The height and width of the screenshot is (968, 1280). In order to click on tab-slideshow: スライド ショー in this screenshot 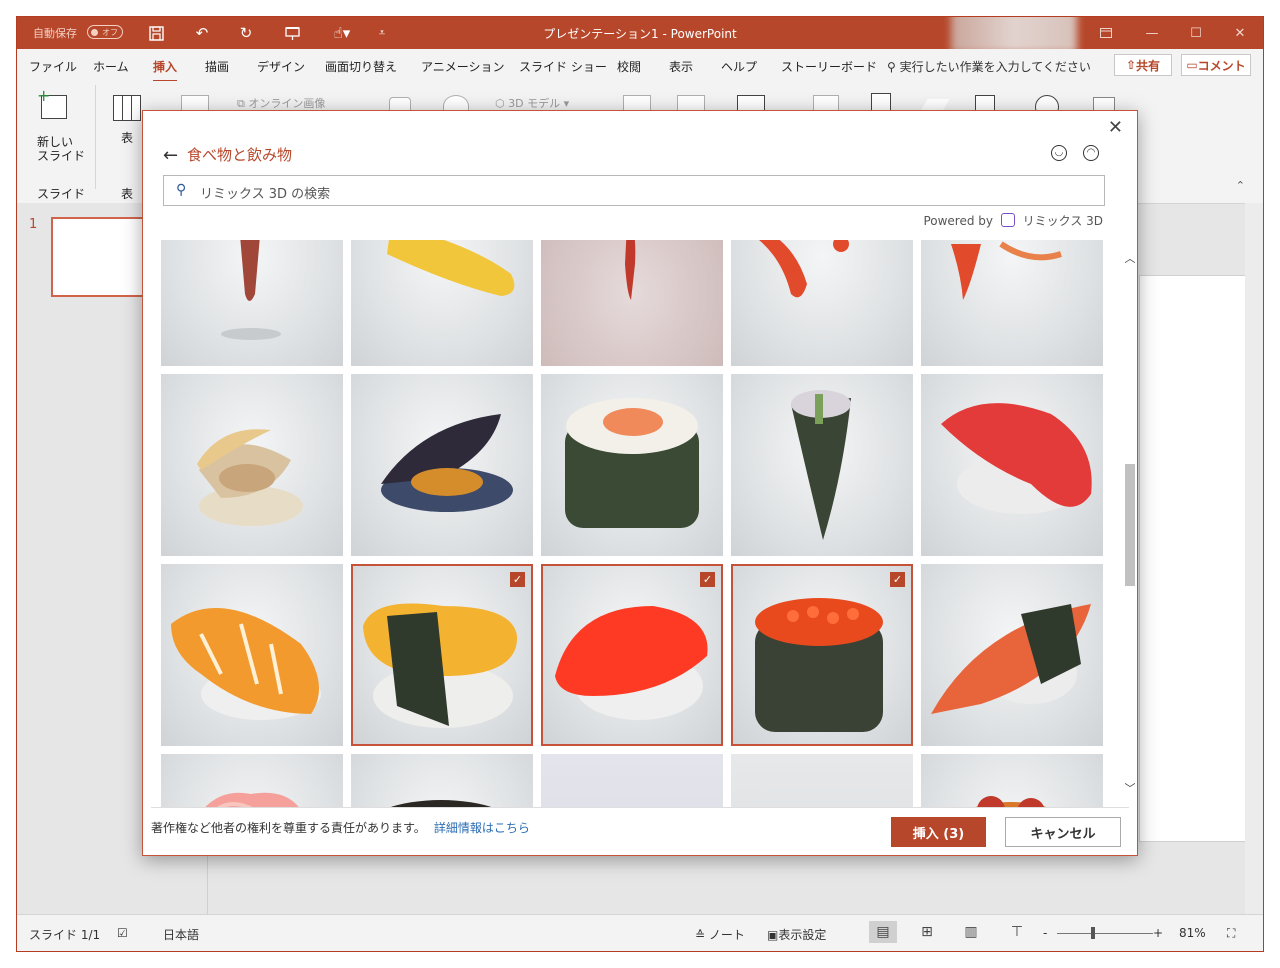, I will do `click(563, 66)`.